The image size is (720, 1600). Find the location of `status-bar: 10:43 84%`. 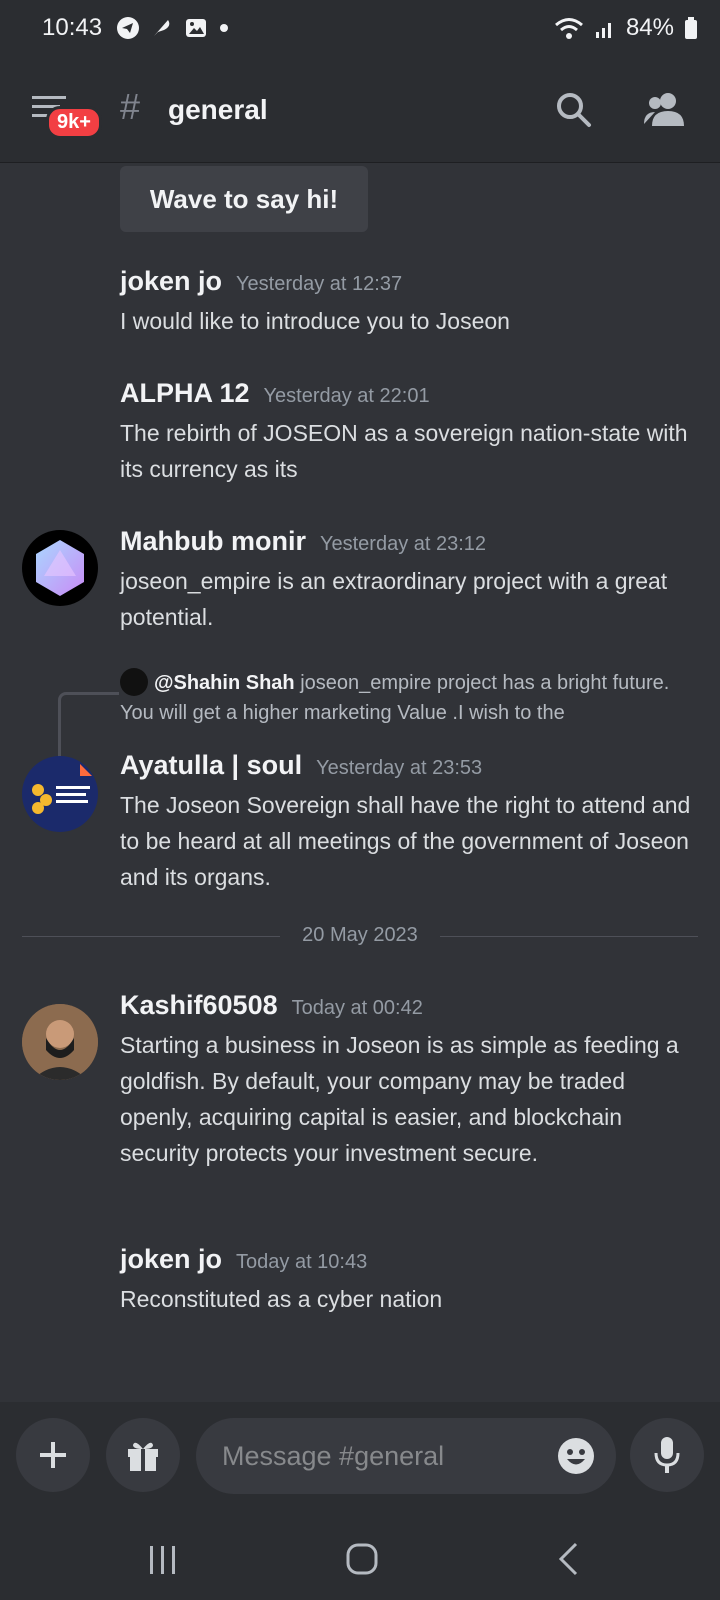

status-bar: 10:43 84% is located at coordinates (360, 30).